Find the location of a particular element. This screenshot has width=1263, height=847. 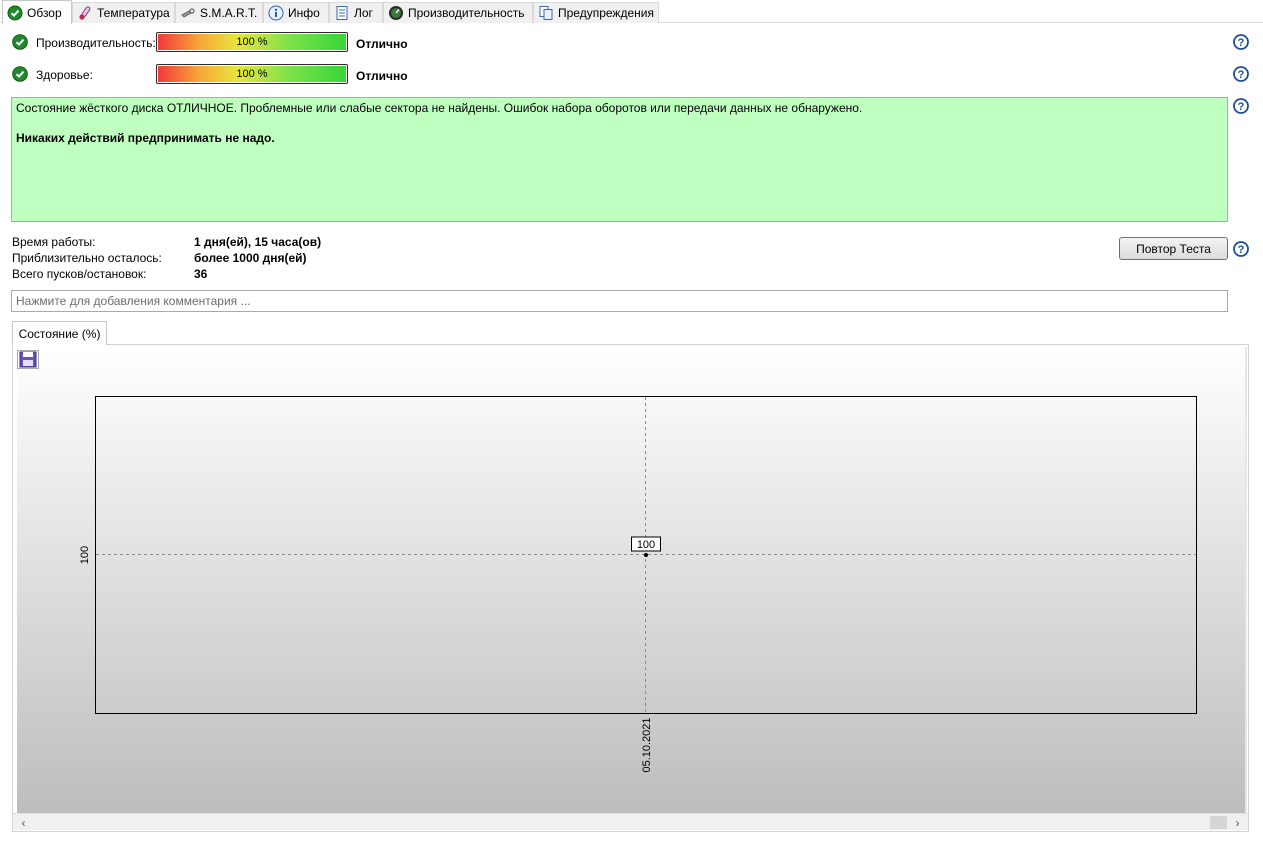

chart-horizontal-scrollbar: ‹ › is located at coordinates (630, 821).